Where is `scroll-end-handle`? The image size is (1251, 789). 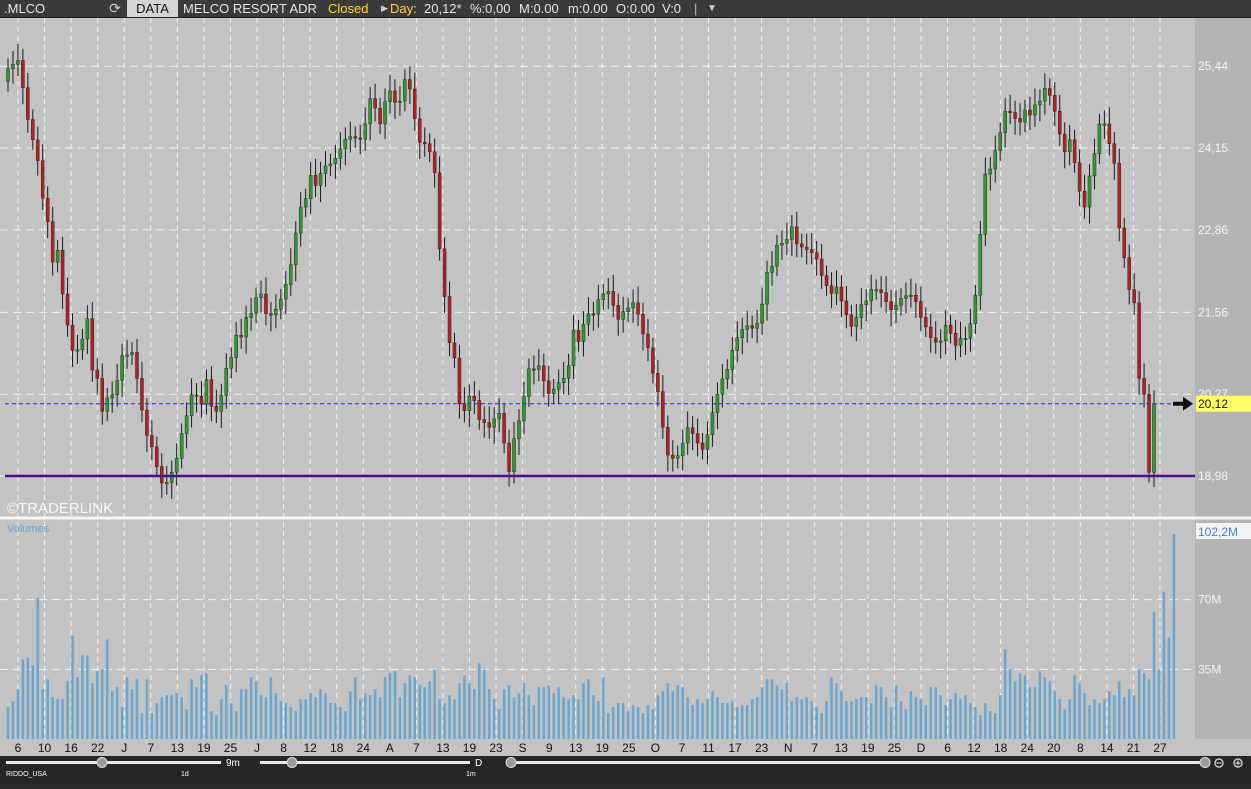 scroll-end-handle is located at coordinates (1205, 762).